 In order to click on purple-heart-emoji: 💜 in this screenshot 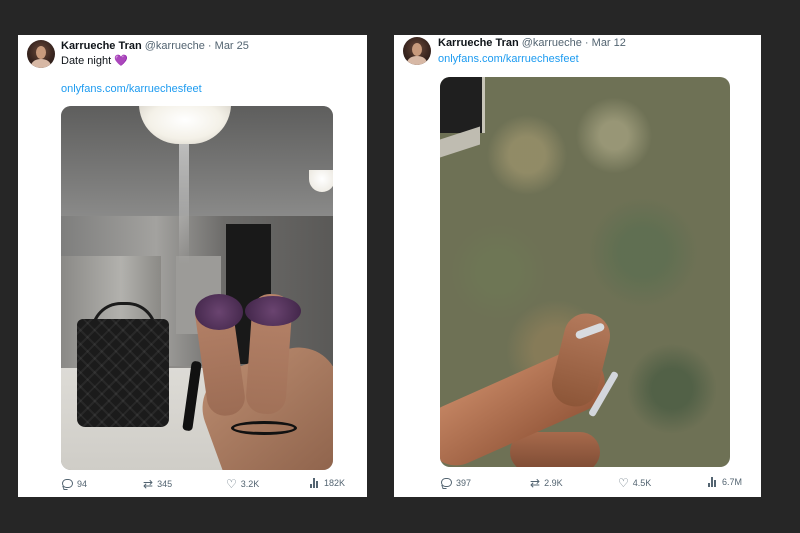, I will do `click(121, 61)`.